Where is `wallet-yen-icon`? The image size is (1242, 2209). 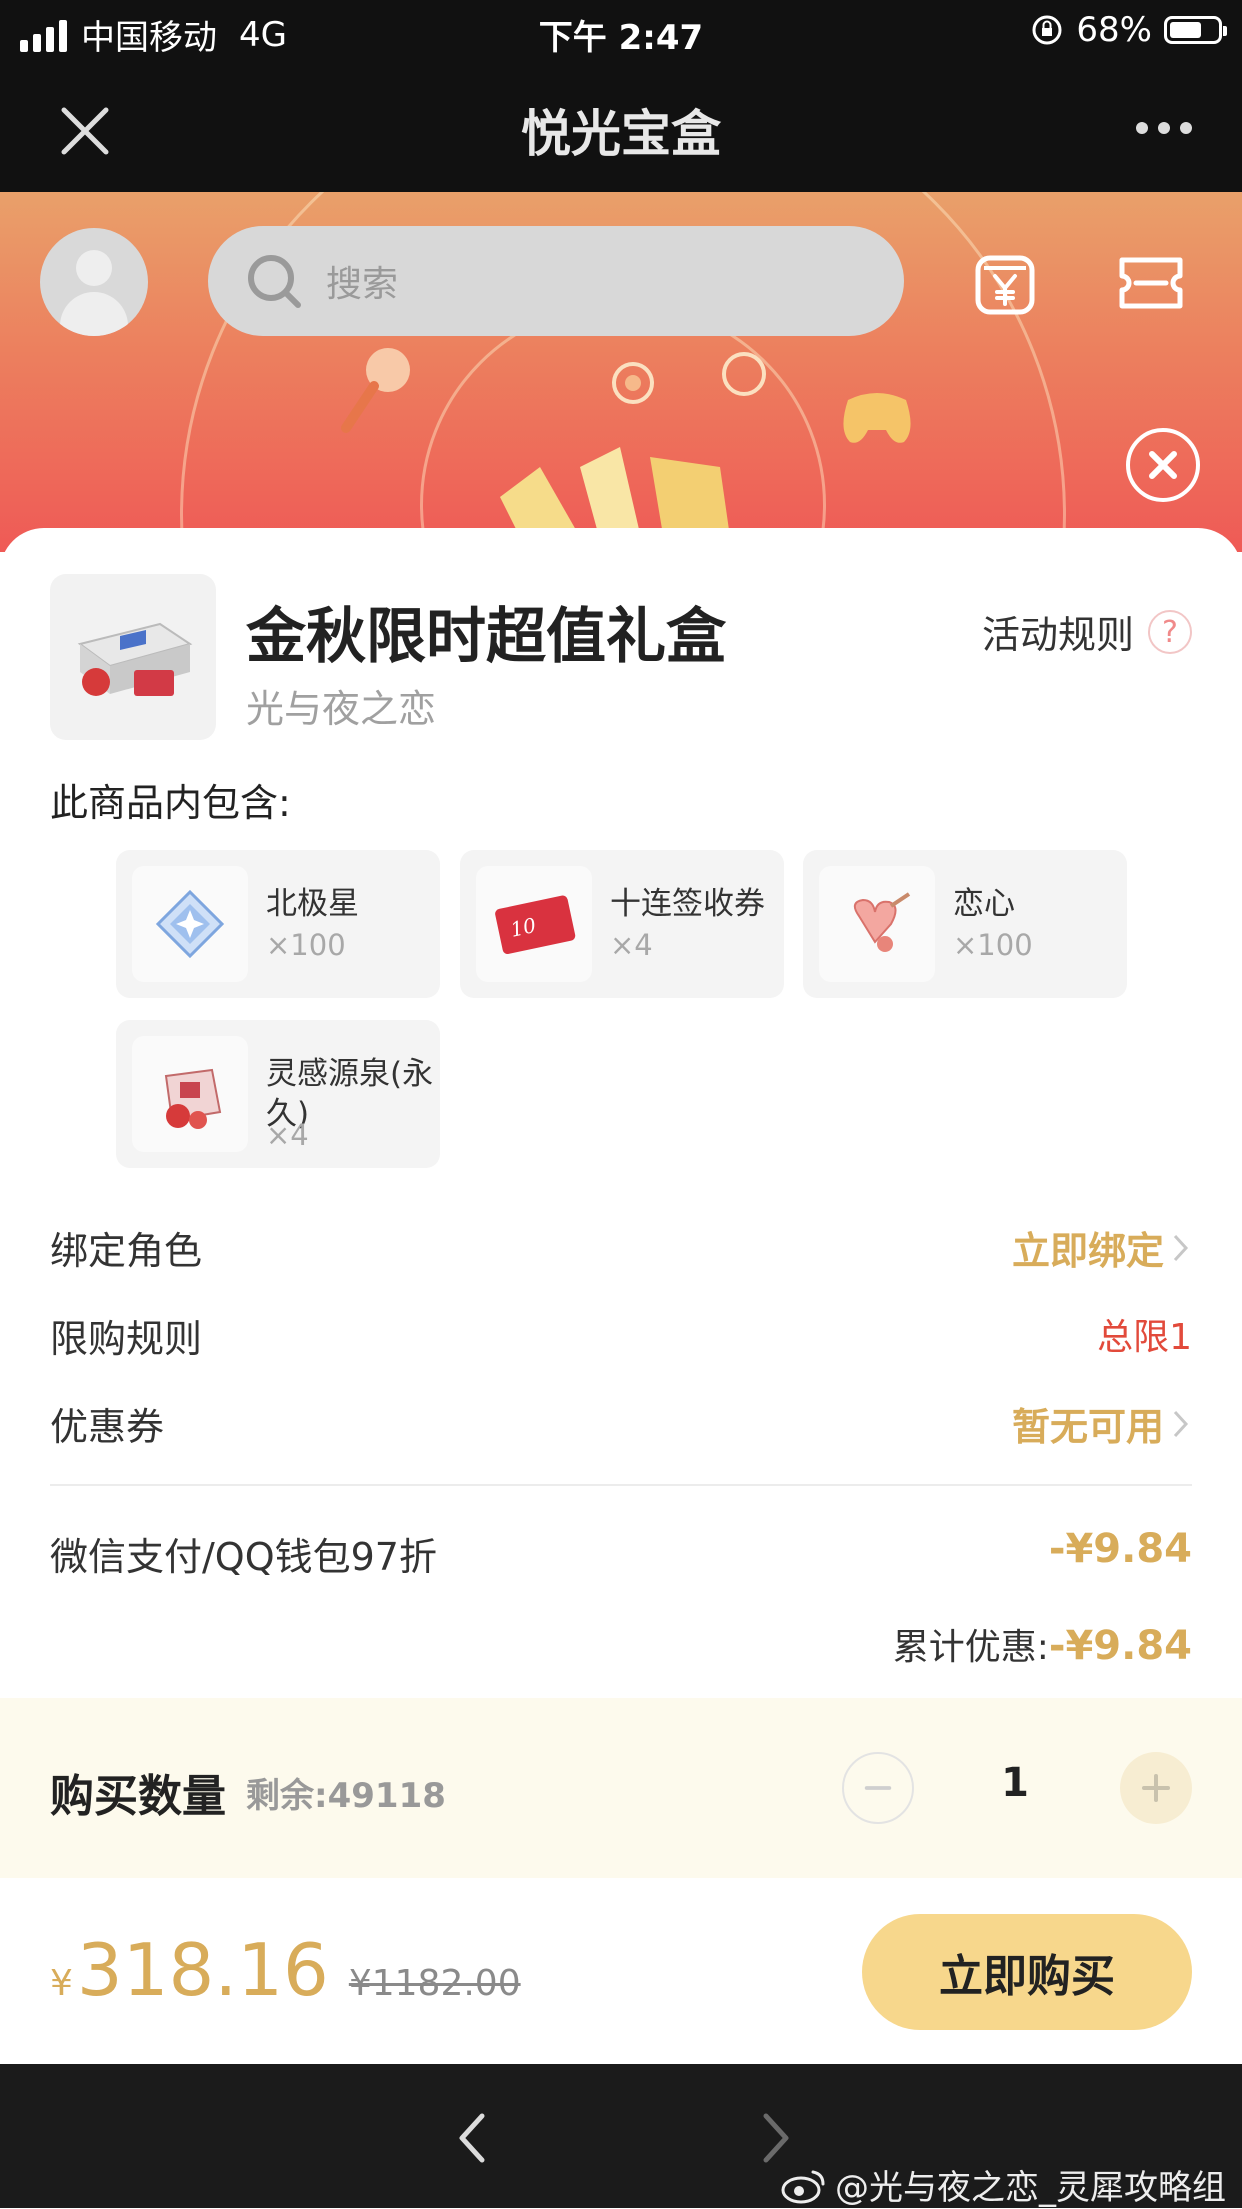
wallet-yen-icon is located at coordinates (1005, 283).